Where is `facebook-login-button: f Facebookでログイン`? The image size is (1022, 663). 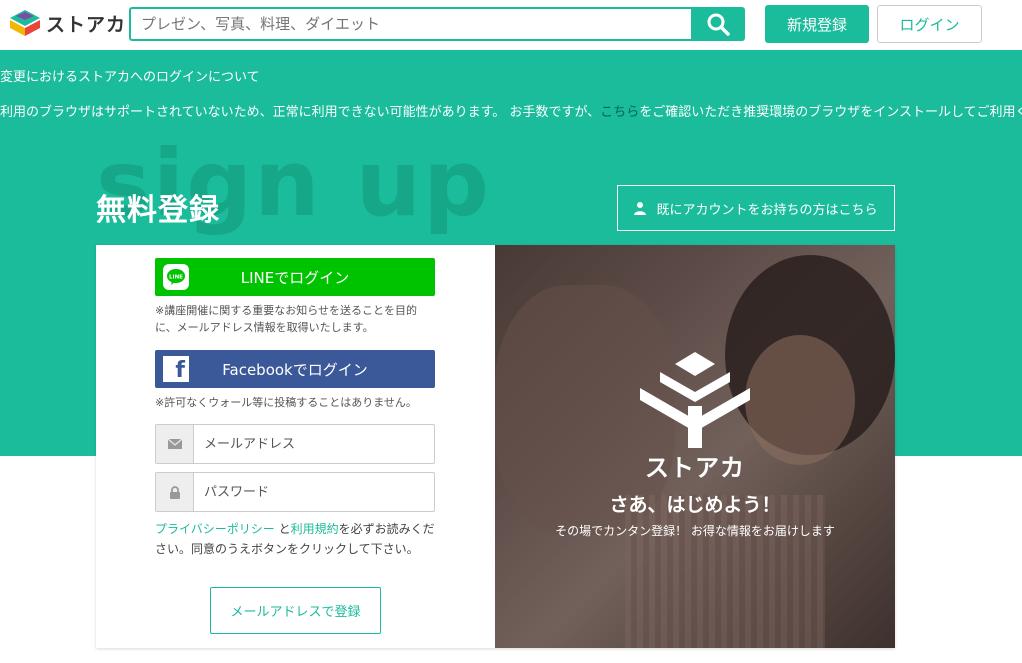 facebook-login-button: f Facebookでログイン is located at coordinates (295, 369).